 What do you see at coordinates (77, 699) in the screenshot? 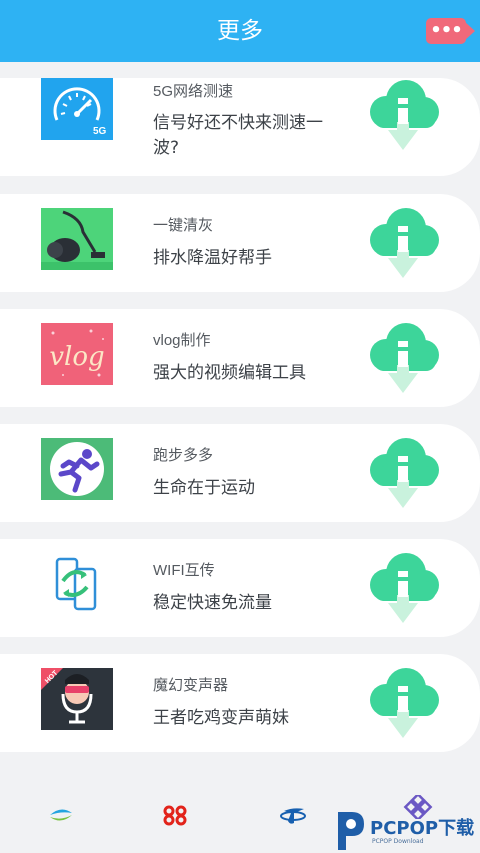
I see `voice-changer-icon: HOT` at bounding box center [77, 699].